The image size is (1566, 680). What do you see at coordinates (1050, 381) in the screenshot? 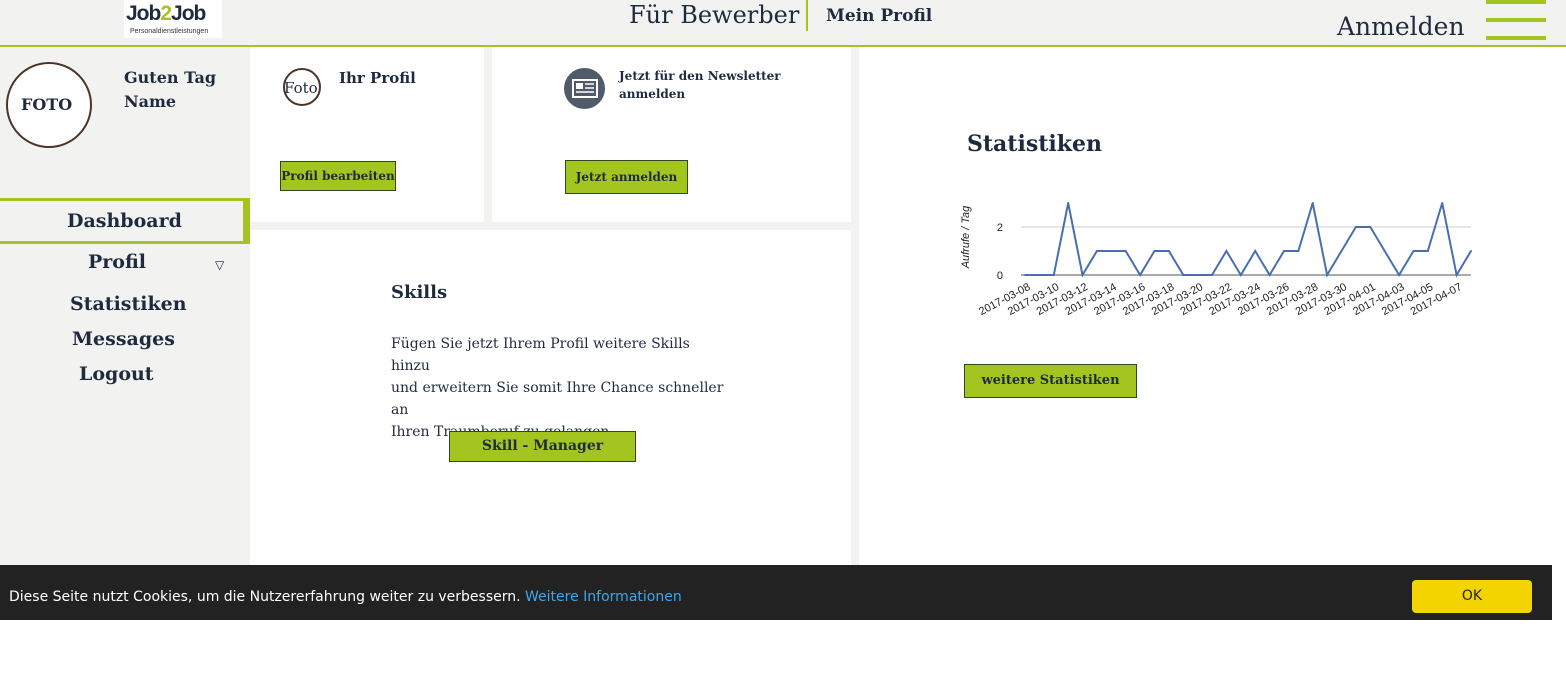
I see `more-stats-button: weitere Statistiken` at bounding box center [1050, 381].